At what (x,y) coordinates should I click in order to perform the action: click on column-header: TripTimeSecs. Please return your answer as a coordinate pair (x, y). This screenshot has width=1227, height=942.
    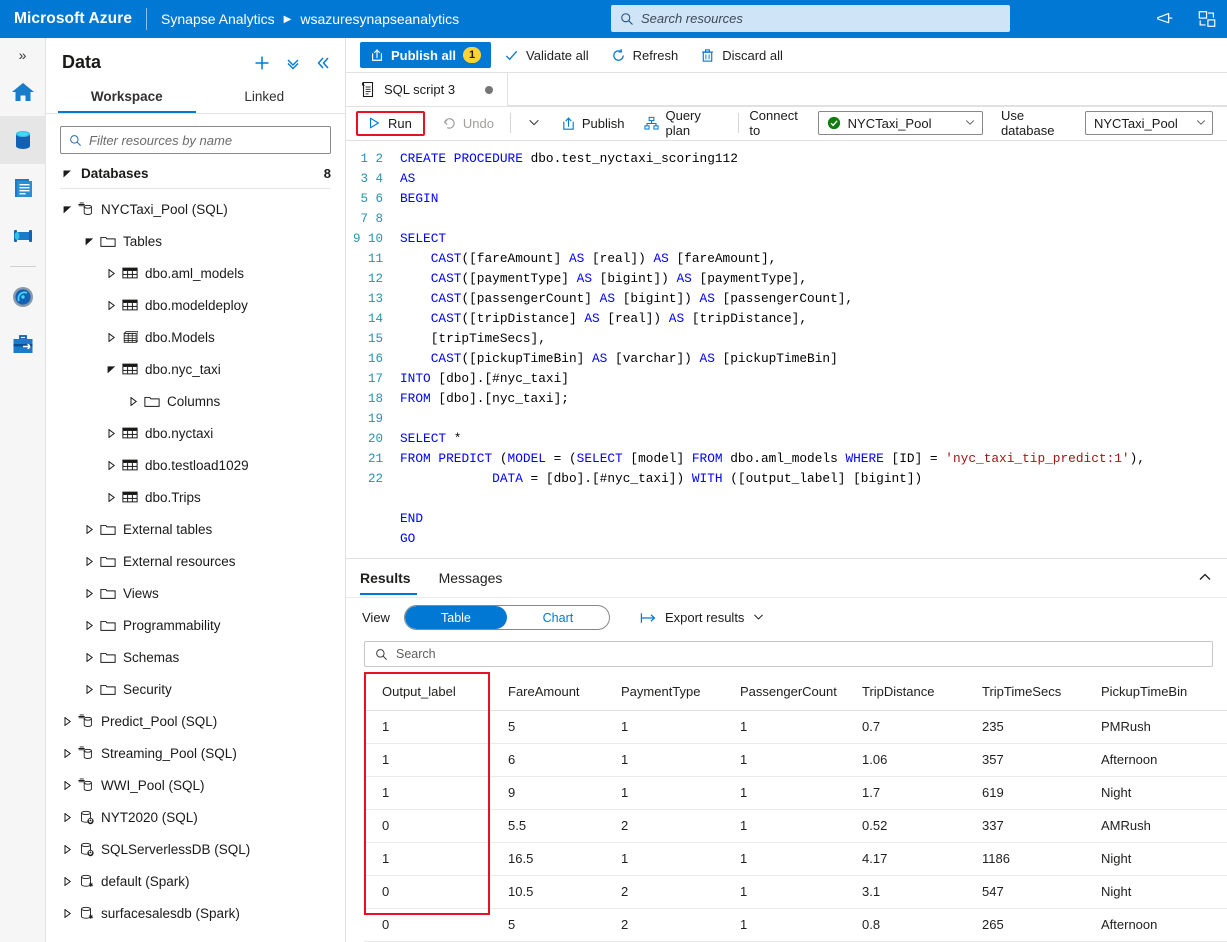
    Looking at the image, I should click on (1023, 693).